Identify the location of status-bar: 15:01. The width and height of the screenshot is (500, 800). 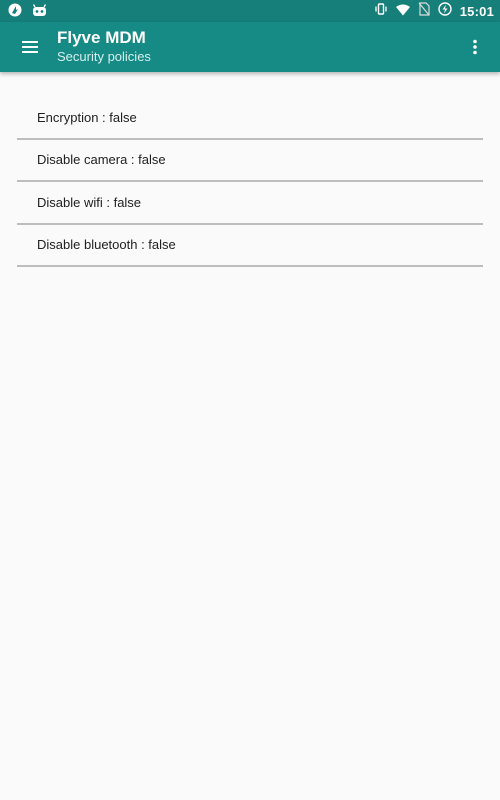
(250, 11).